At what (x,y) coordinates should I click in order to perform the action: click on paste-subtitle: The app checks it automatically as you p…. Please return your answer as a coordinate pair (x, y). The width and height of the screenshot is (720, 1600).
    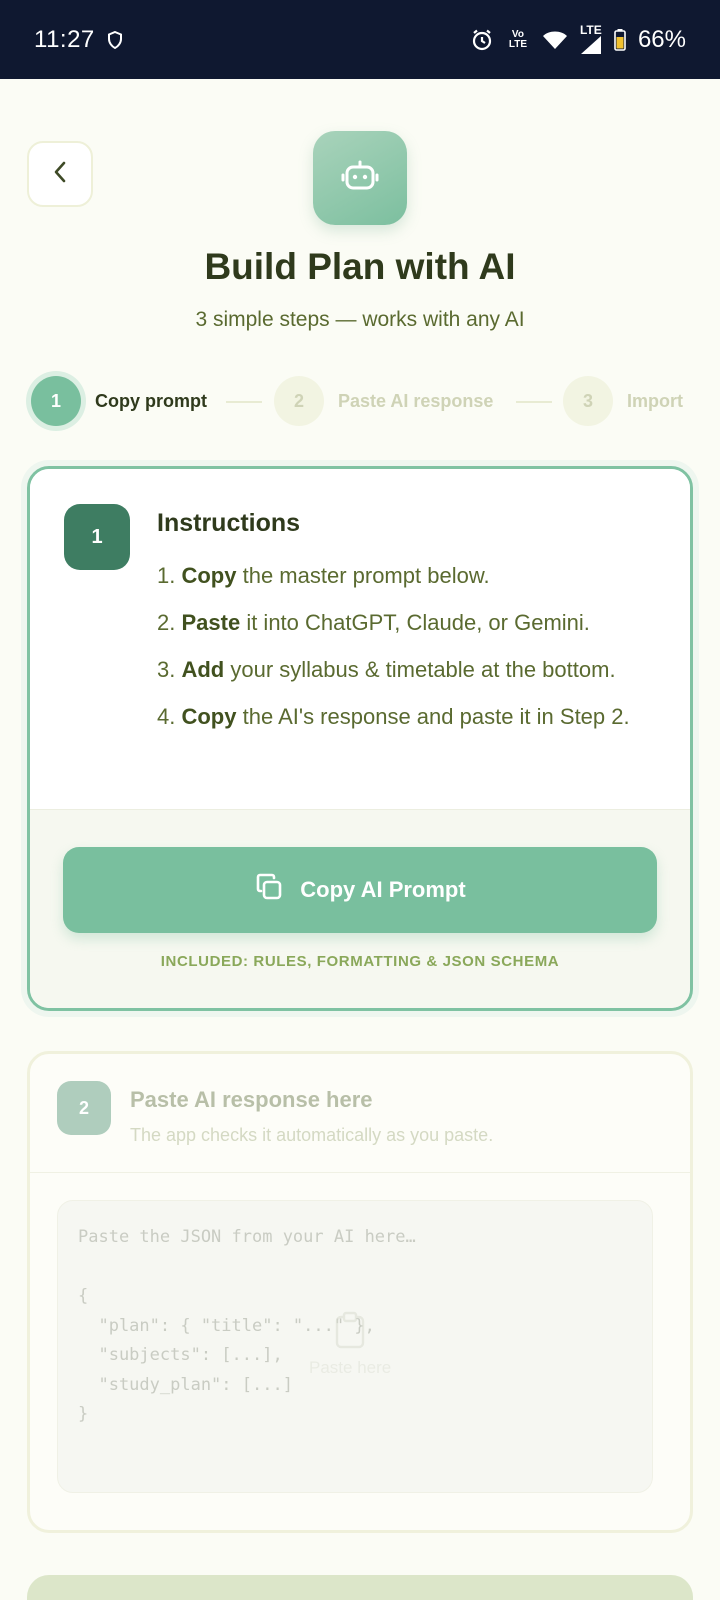
    Looking at the image, I should click on (312, 1135).